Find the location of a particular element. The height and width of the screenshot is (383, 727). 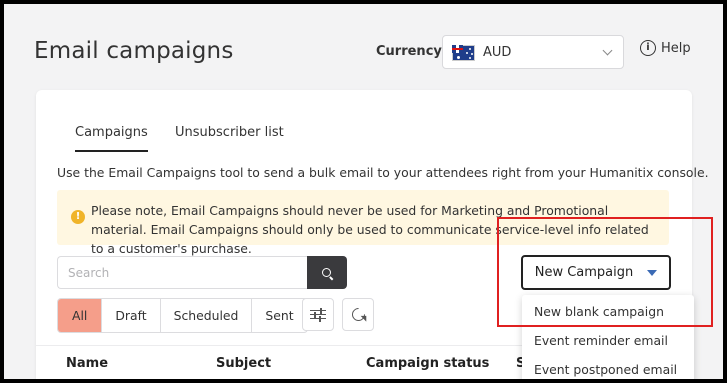

menu-item-new-blank-campaign: New blank campaign is located at coordinates (599, 311).